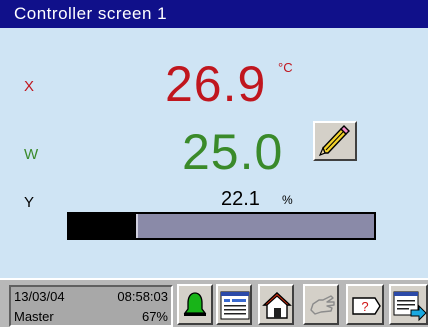  Describe the element at coordinates (214, 14) in the screenshot. I see `window-title: Controller screen 1` at that location.